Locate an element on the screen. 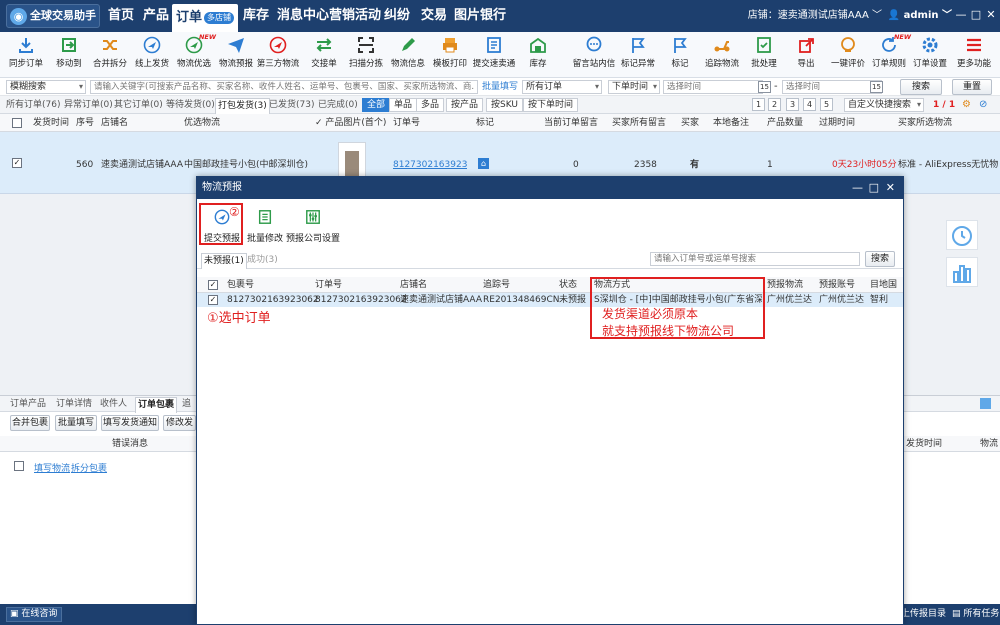 Image resolution: width=1000 pixels, height=625 pixels. toolbar-logistics-info: 物流信息 is located at coordinates (408, 55).